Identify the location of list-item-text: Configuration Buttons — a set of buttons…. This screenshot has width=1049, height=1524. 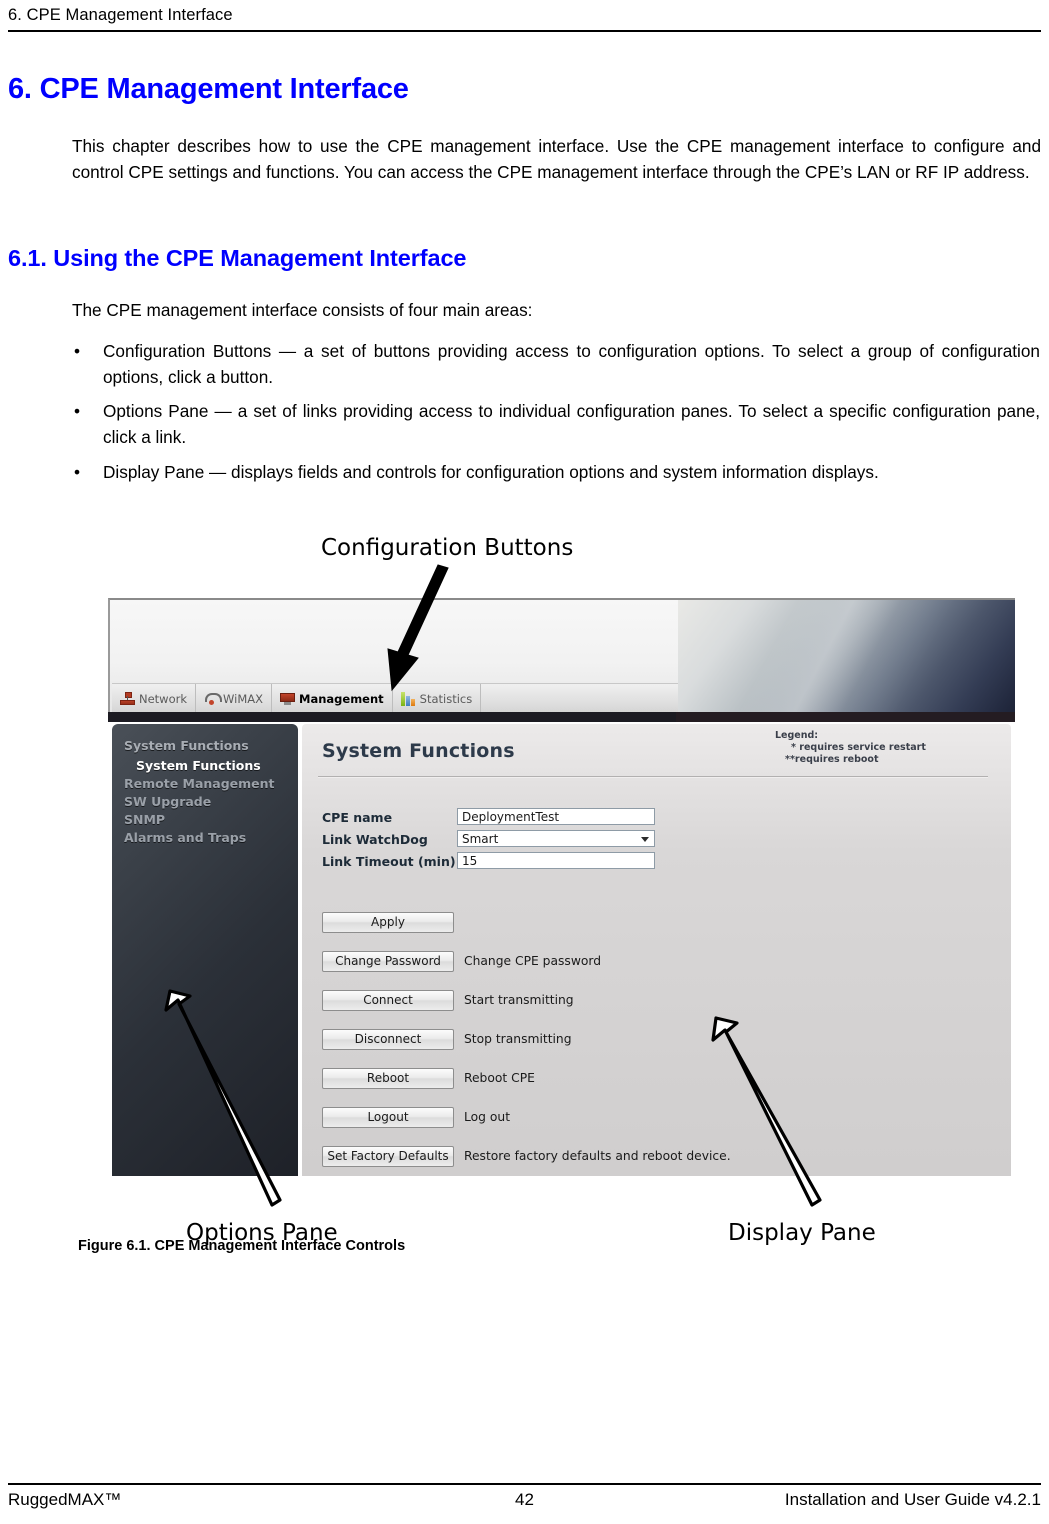
(571, 364).